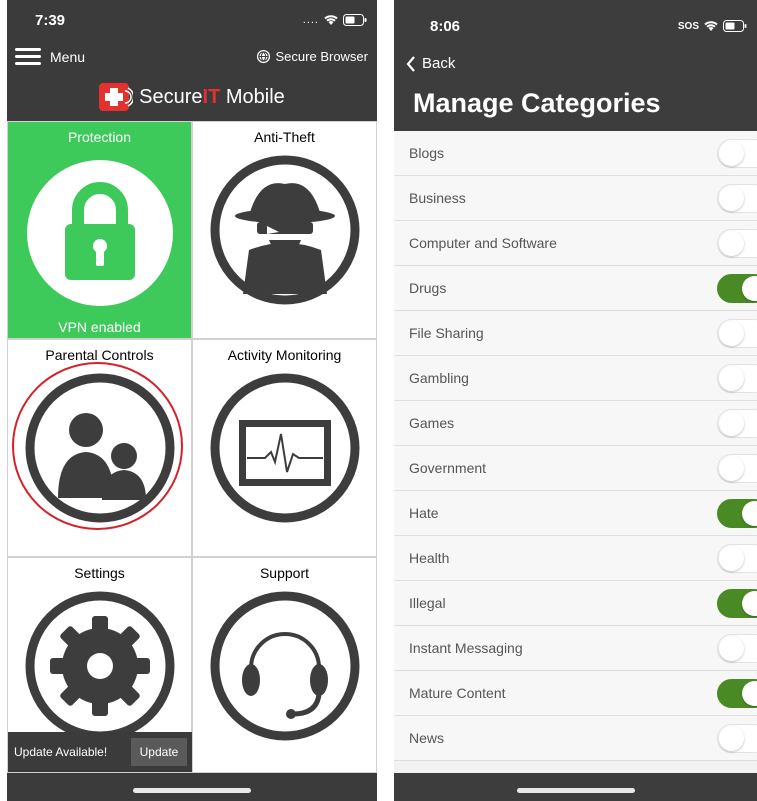  What do you see at coordinates (457, 693) in the screenshot?
I see `category-label: Mature Content` at bounding box center [457, 693].